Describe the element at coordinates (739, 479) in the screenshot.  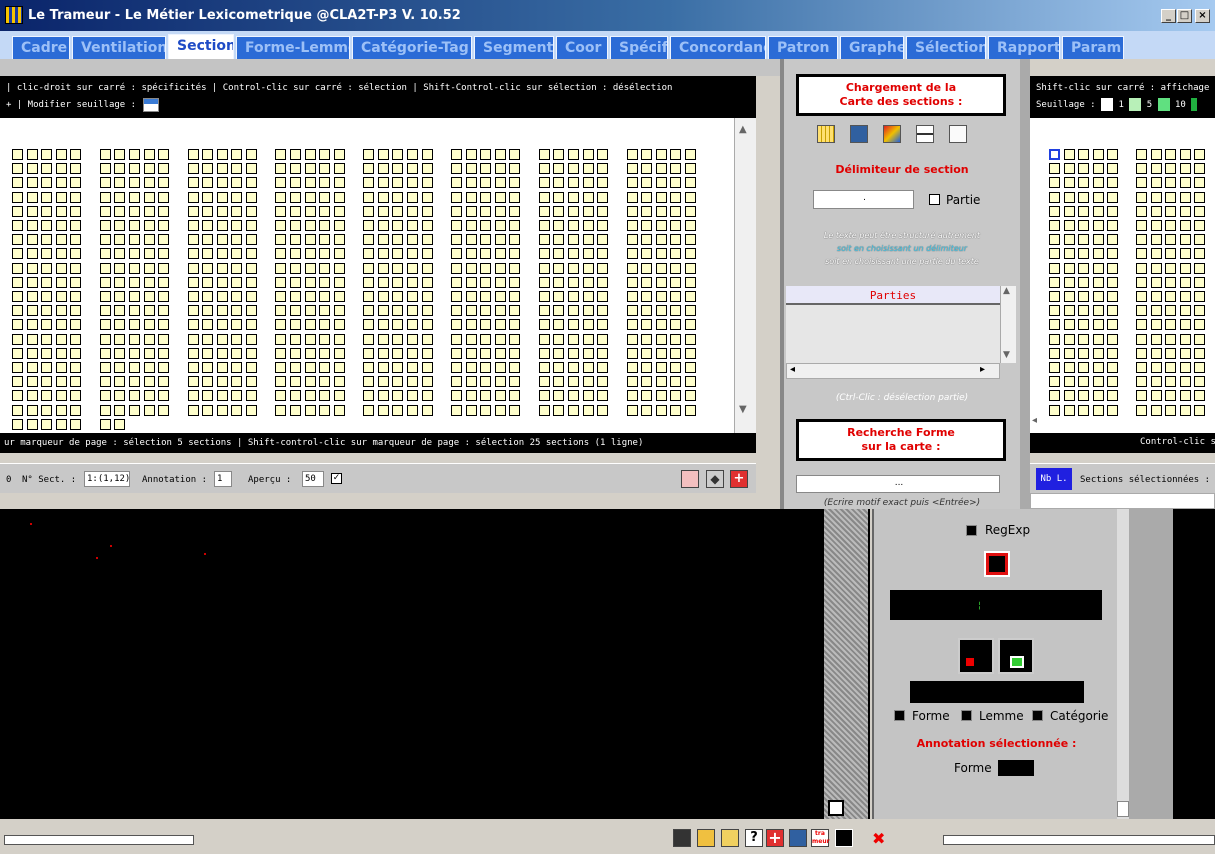
I see `add-icon: +` at that location.